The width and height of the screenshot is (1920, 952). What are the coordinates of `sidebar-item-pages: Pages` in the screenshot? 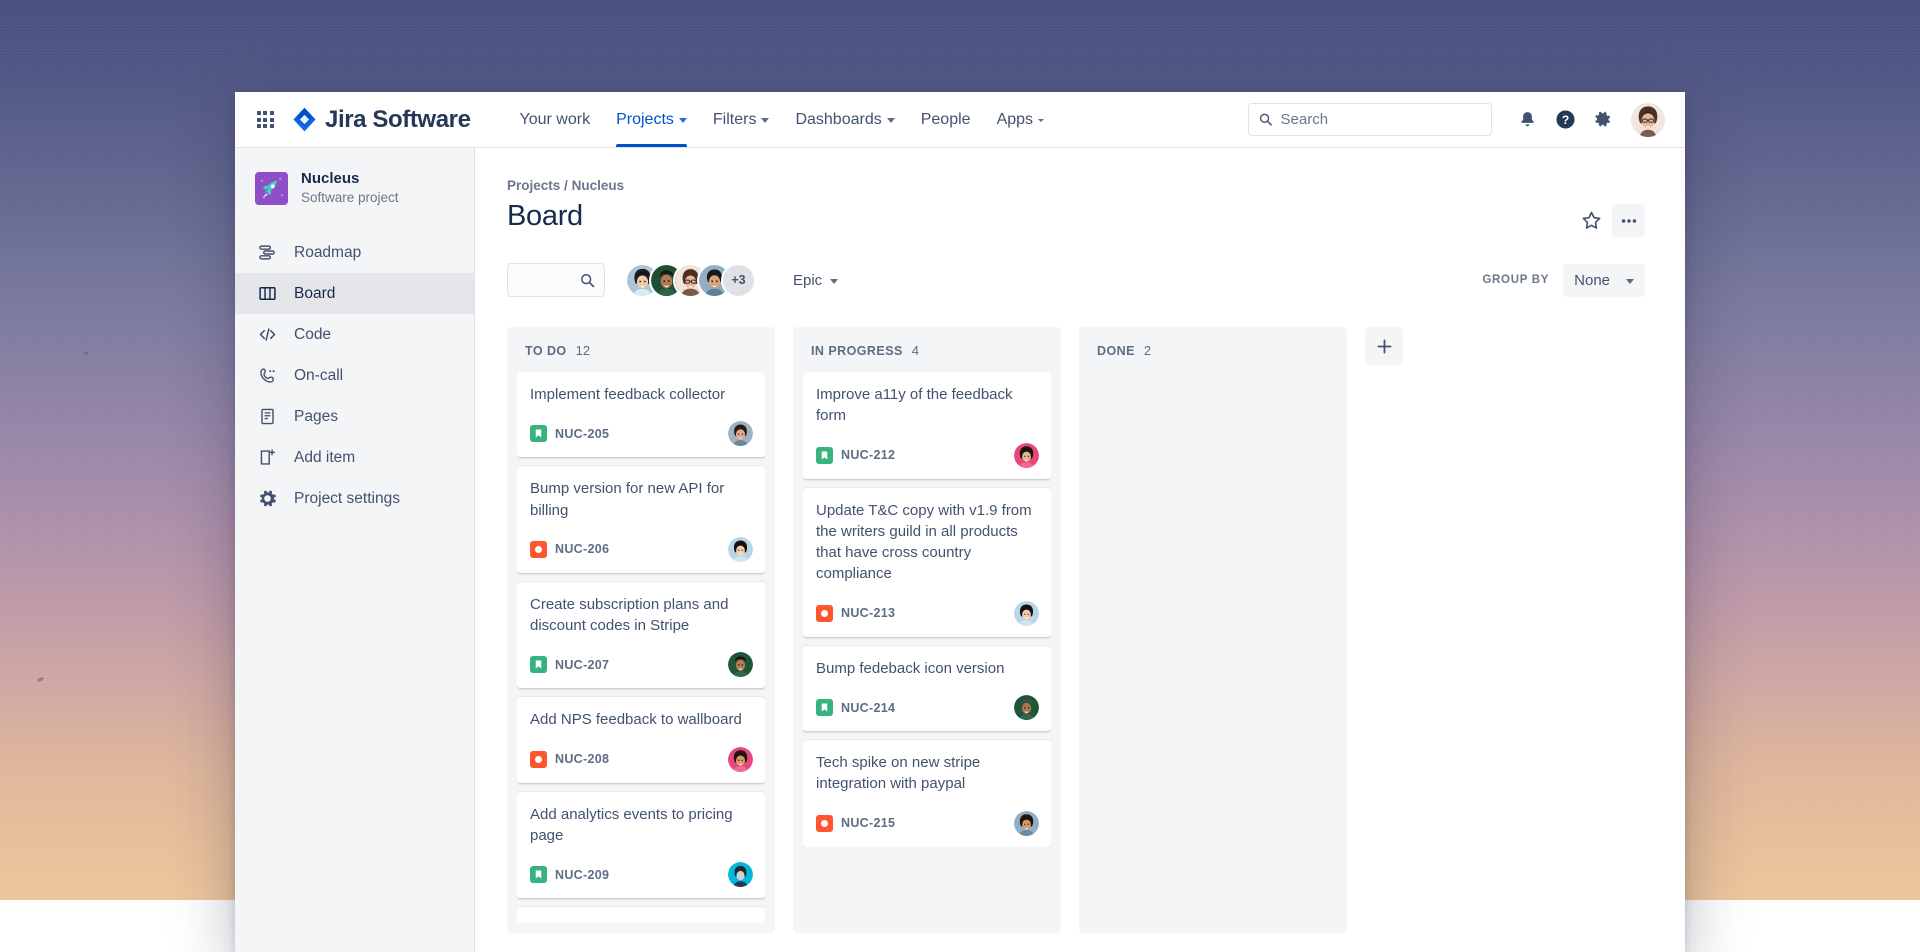 It's located at (354, 416).